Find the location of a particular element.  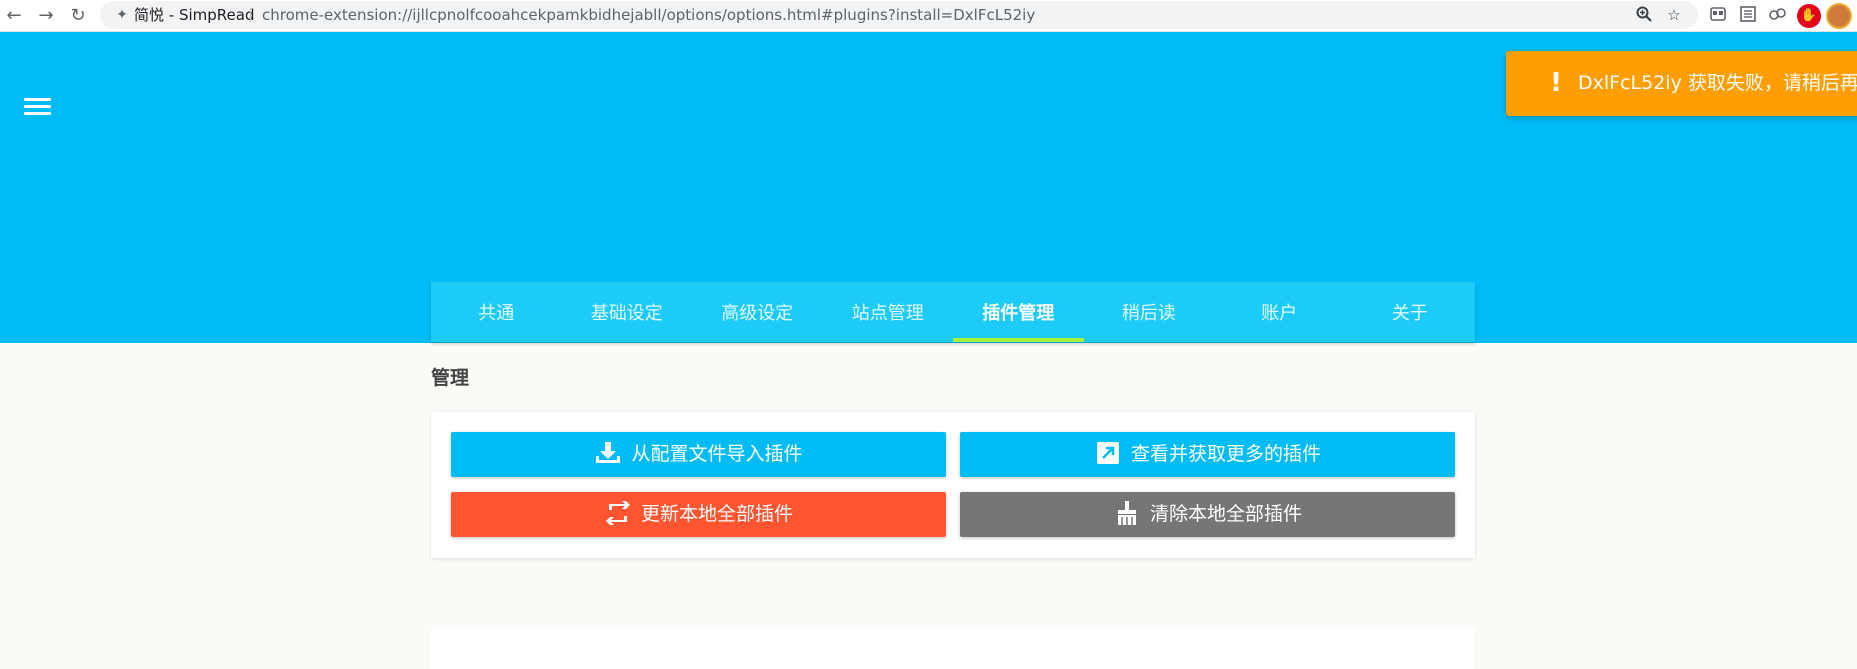

reader-extension-icon is located at coordinates (1748, 16).